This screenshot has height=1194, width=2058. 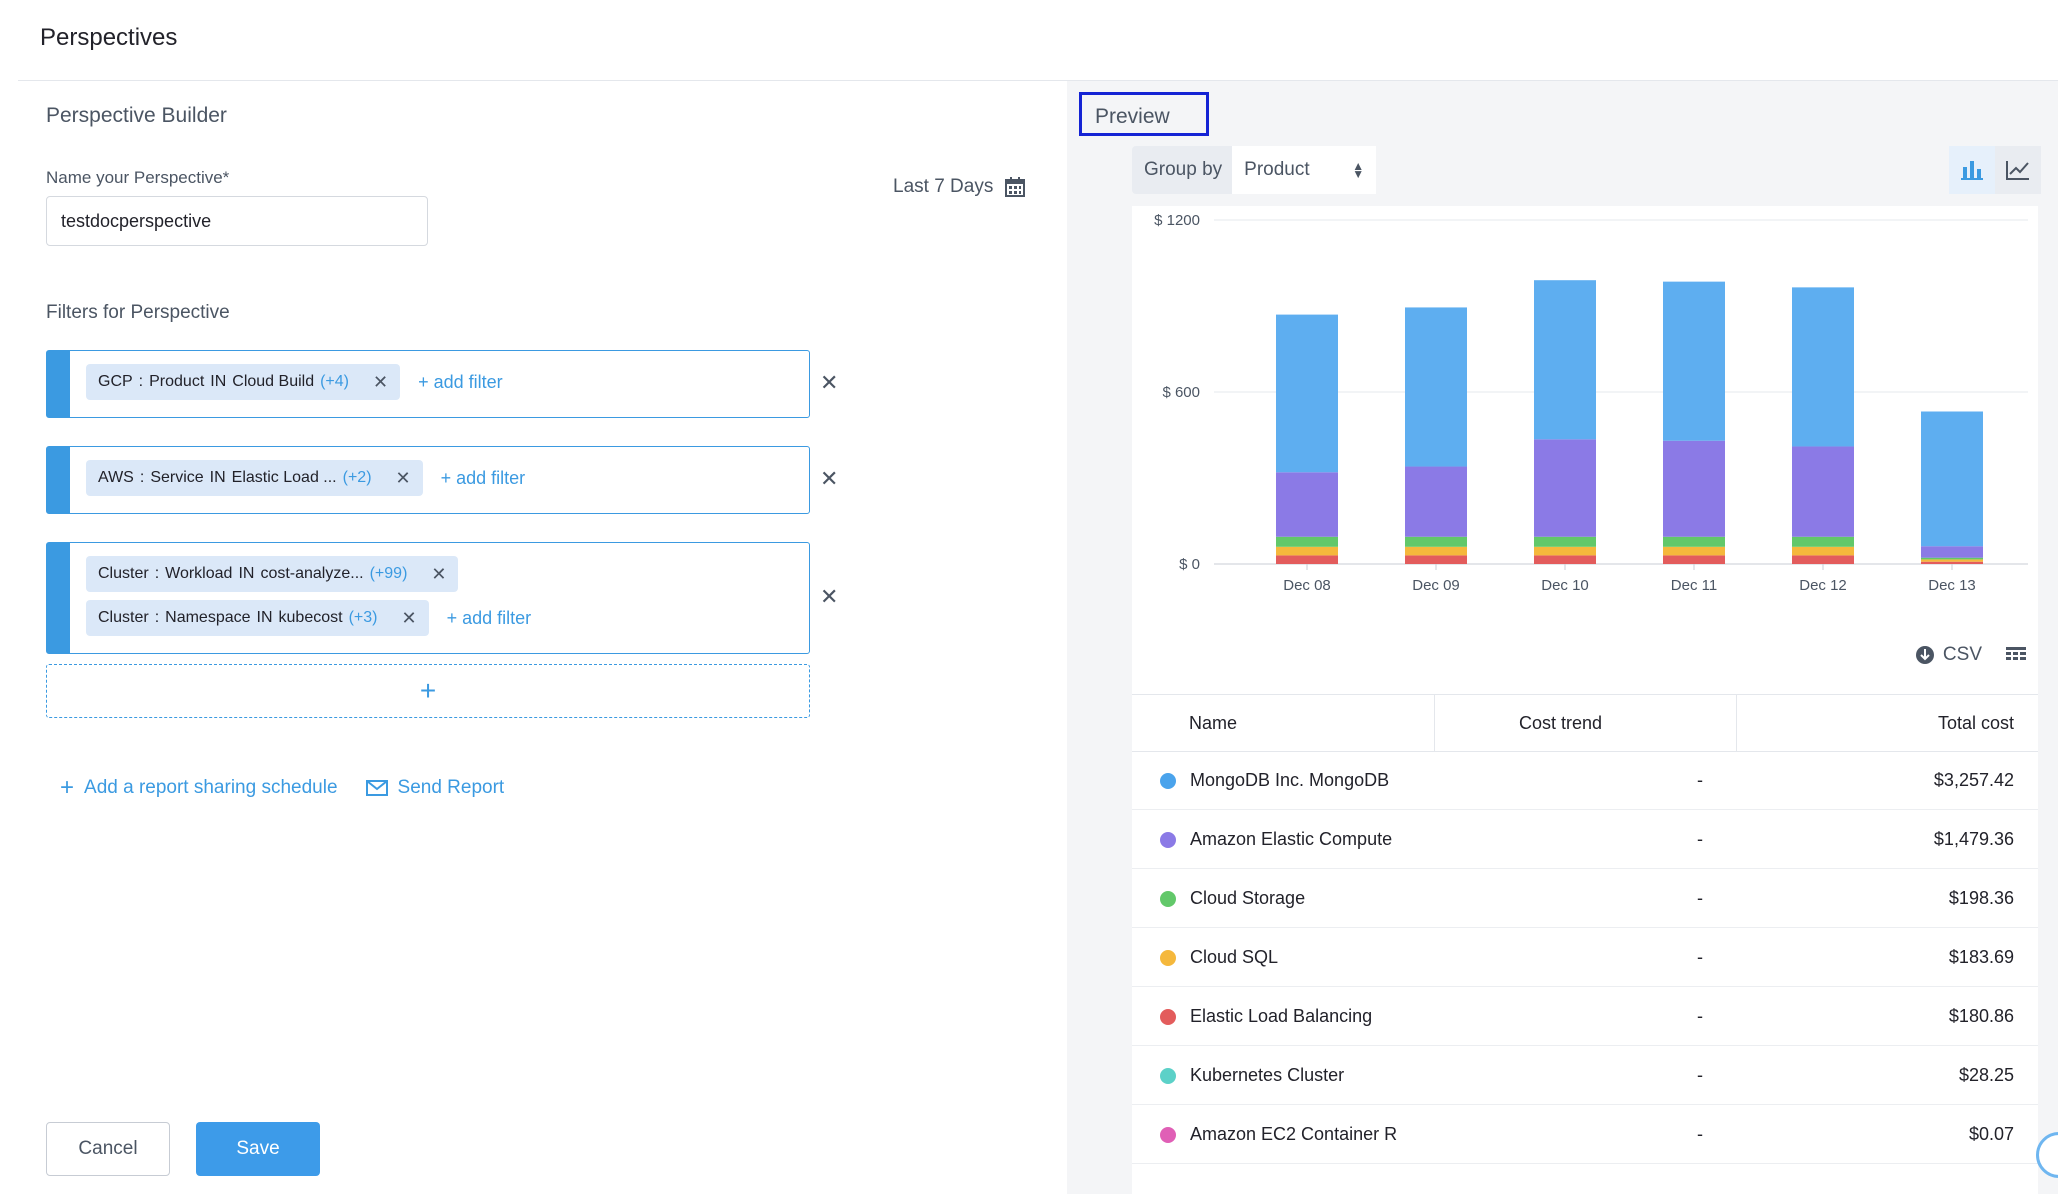 I want to click on table-row: Kubernetes Cluster - $28.25, so click(x=1585, y=1075).